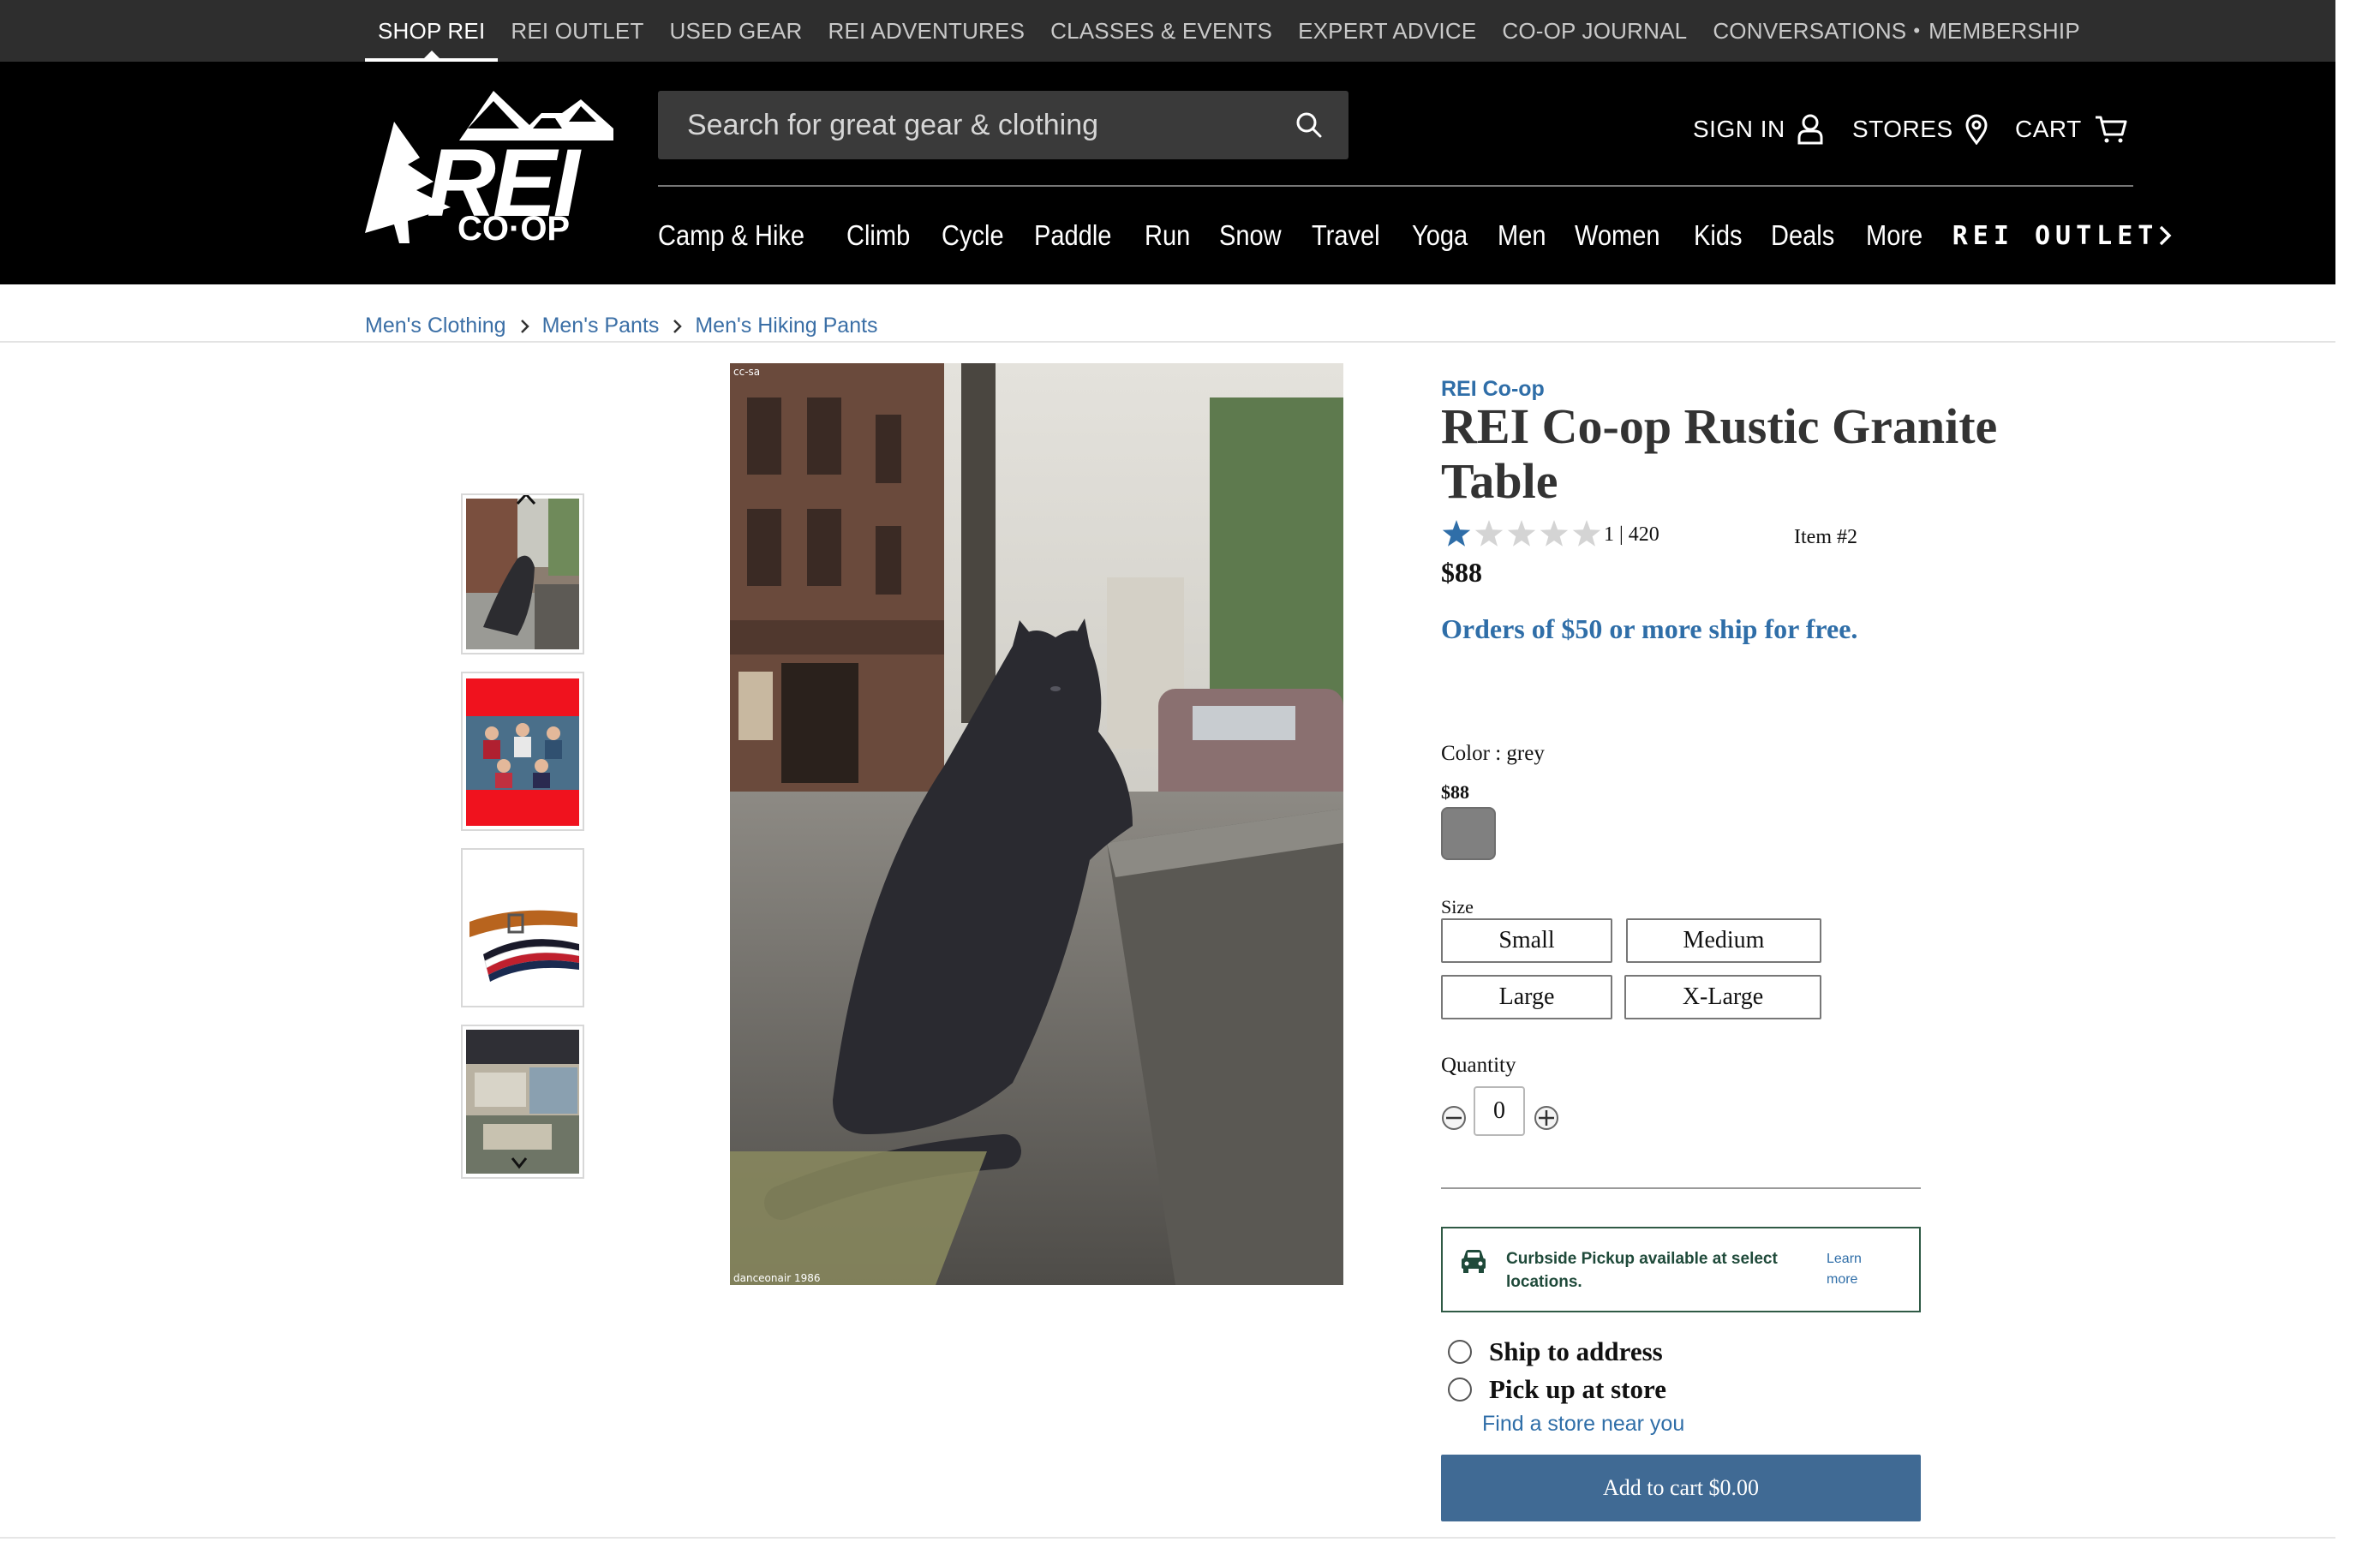  I want to click on rating-count: 1 | 420, so click(1631, 534).